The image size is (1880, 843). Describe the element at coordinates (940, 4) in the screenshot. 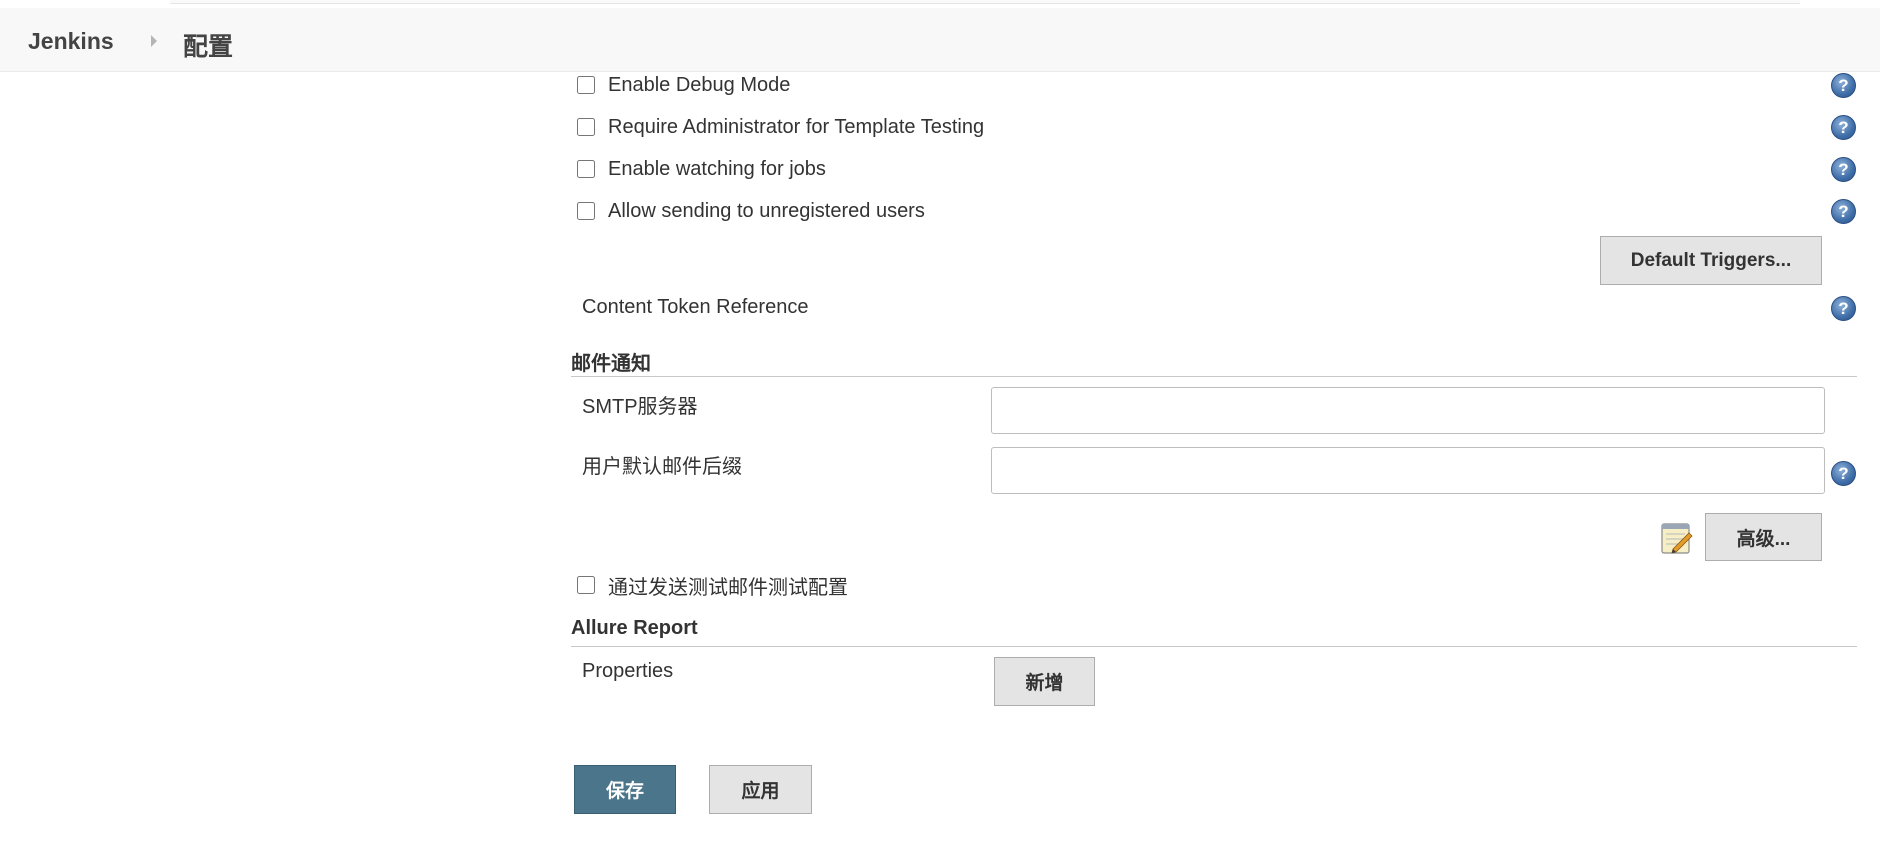

I see `top-strip` at that location.